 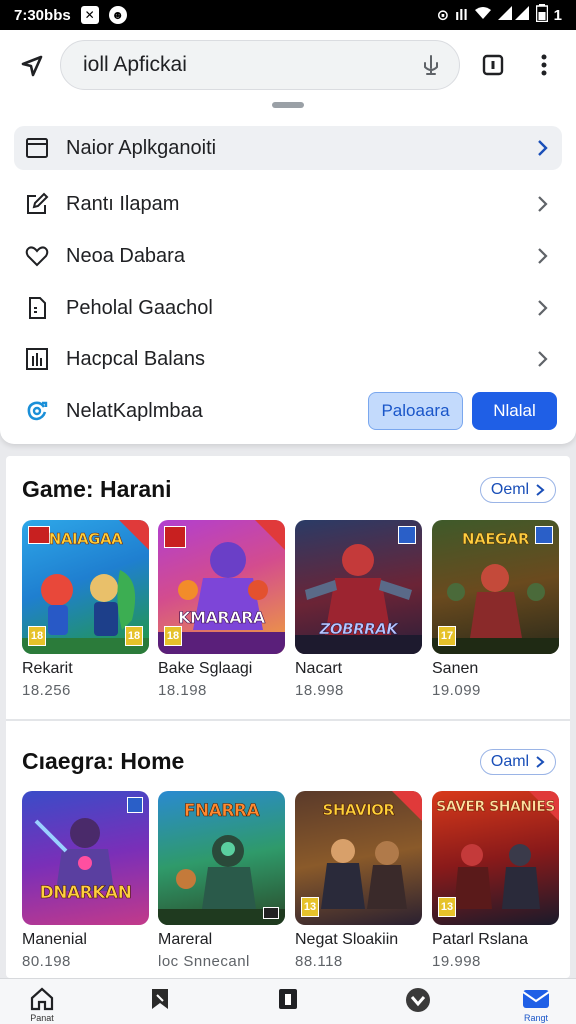 What do you see at coordinates (160, 999) in the screenshot?
I see `bookmark-icon` at bounding box center [160, 999].